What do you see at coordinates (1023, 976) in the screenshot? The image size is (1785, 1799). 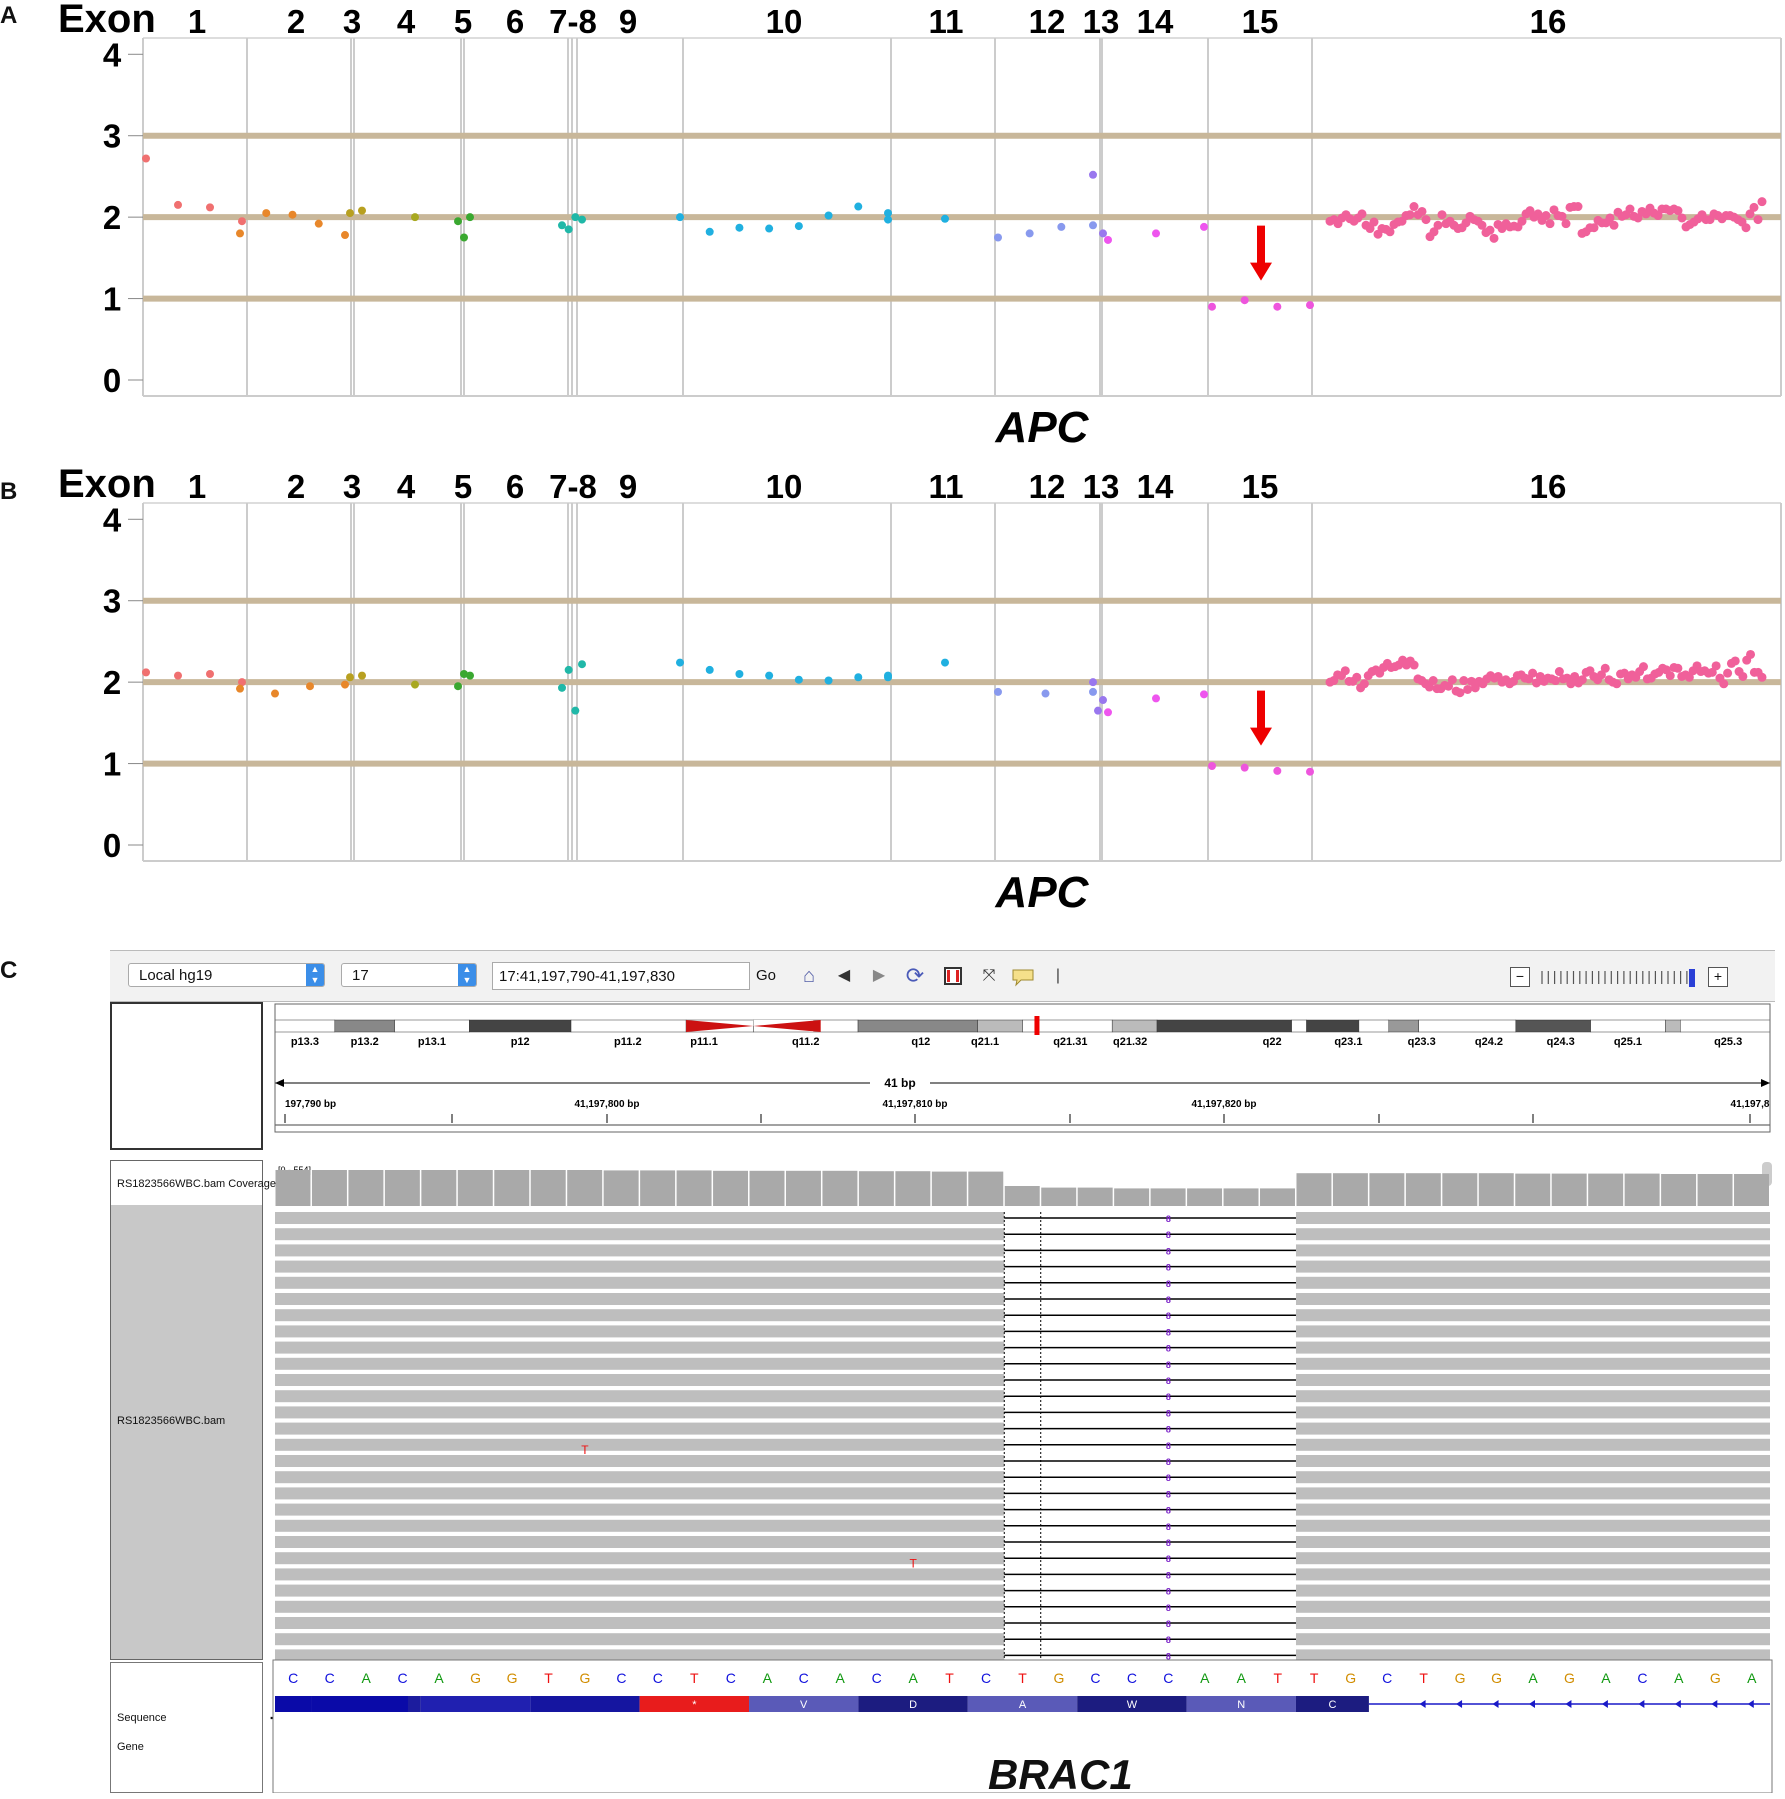 I see `popup-text-icon` at bounding box center [1023, 976].